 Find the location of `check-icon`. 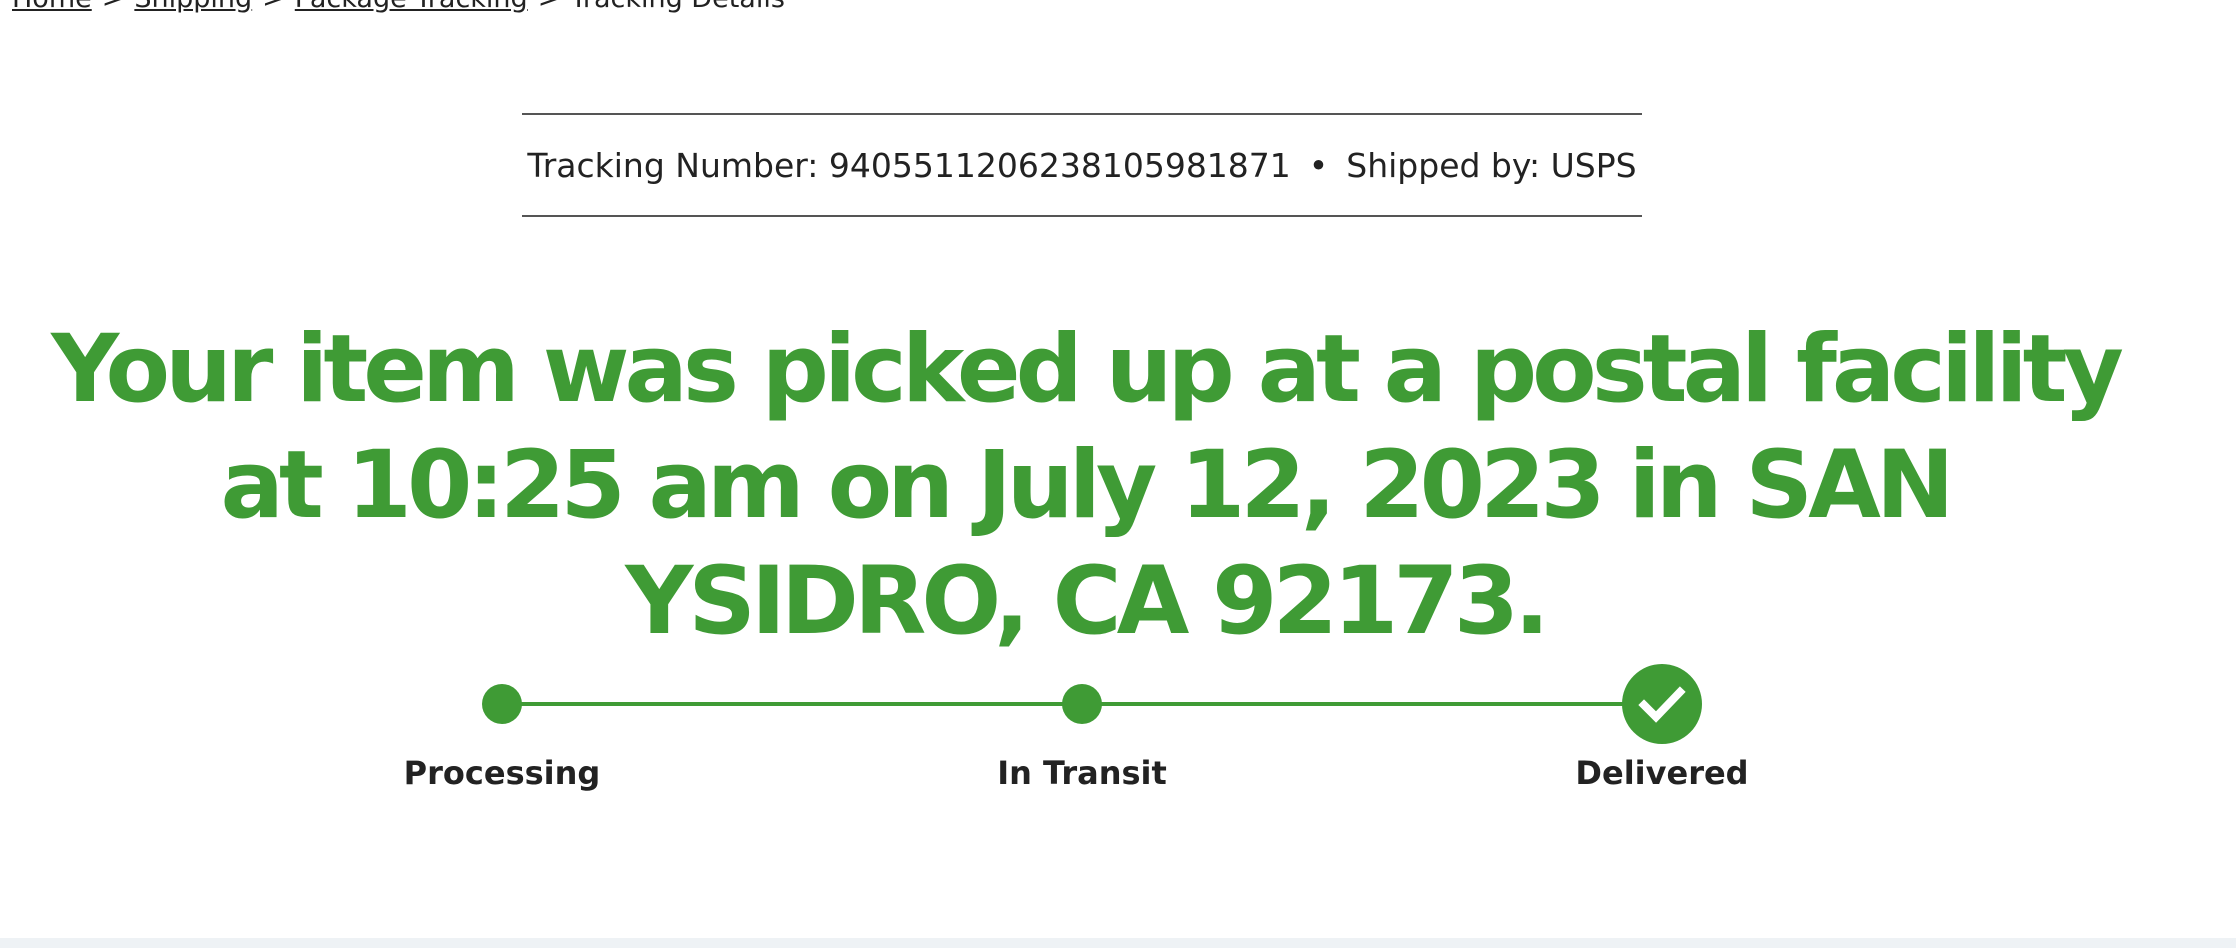

check-icon is located at coordinates (1662, 704).